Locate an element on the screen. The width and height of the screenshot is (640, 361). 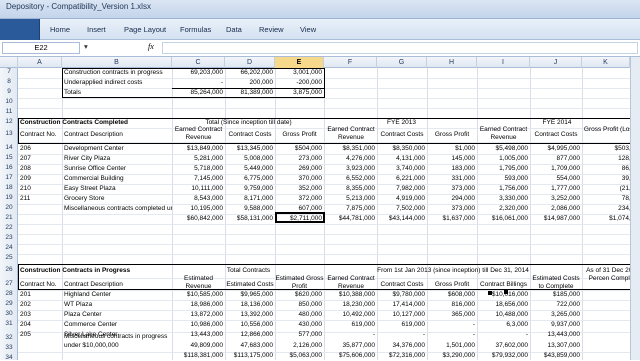
contract-desc-cell: Sunrise Office Center is located at coordinates (118, 169).